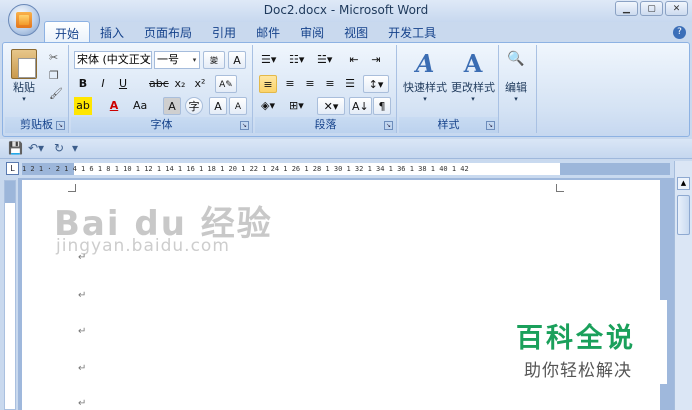  What do you see at coordinates (473, 87) in the screenshot?
I see `change-styles-label: 更改样式` at bounding box center [473, 87].